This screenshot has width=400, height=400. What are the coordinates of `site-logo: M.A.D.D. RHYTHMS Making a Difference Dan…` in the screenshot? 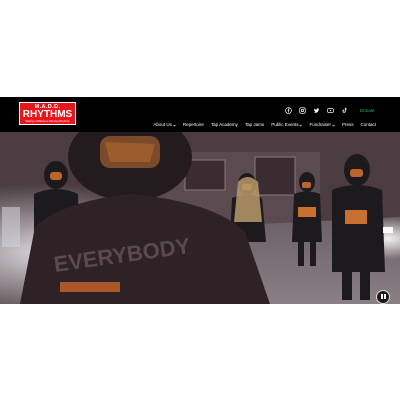 It's located at (47, 113).